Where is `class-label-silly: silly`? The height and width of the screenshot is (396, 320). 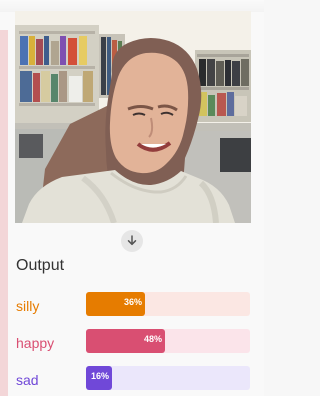 class-label-silly: silly is located at coordinates (28, 306).